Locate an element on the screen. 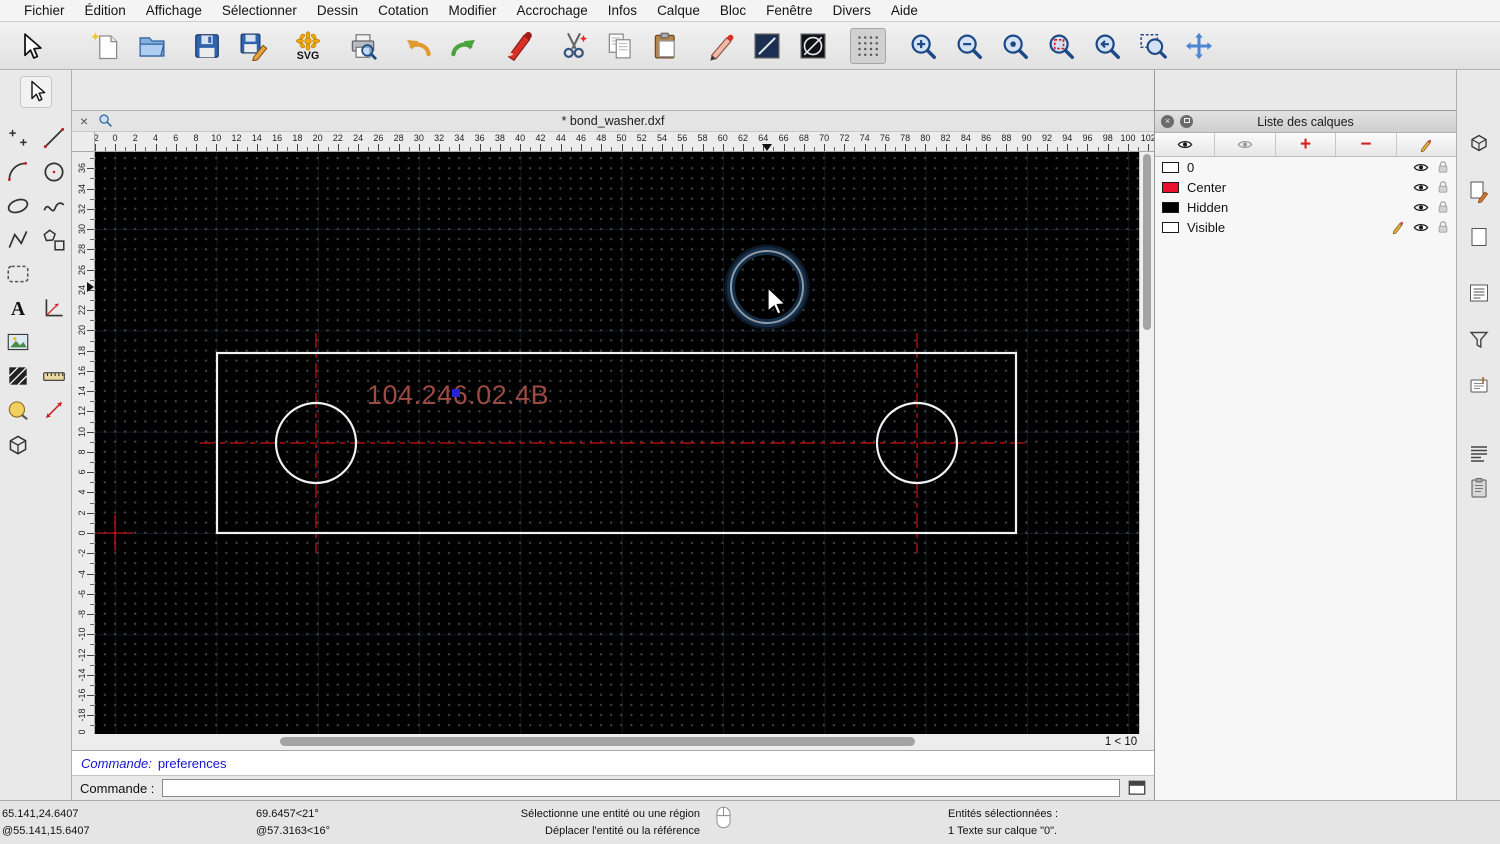 This screenshot has width=1500, height=844. zoom-out-button is located at coordinates (969, 46).